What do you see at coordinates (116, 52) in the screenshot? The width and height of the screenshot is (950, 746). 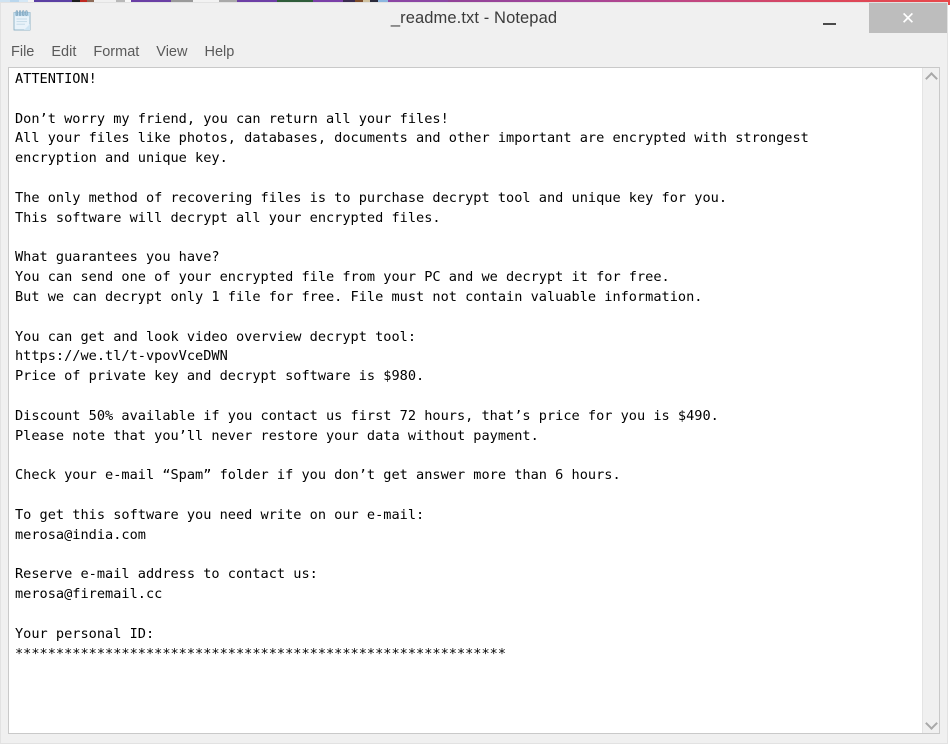 I see `menu-item-format: Format` at bounding box center [116, 52].